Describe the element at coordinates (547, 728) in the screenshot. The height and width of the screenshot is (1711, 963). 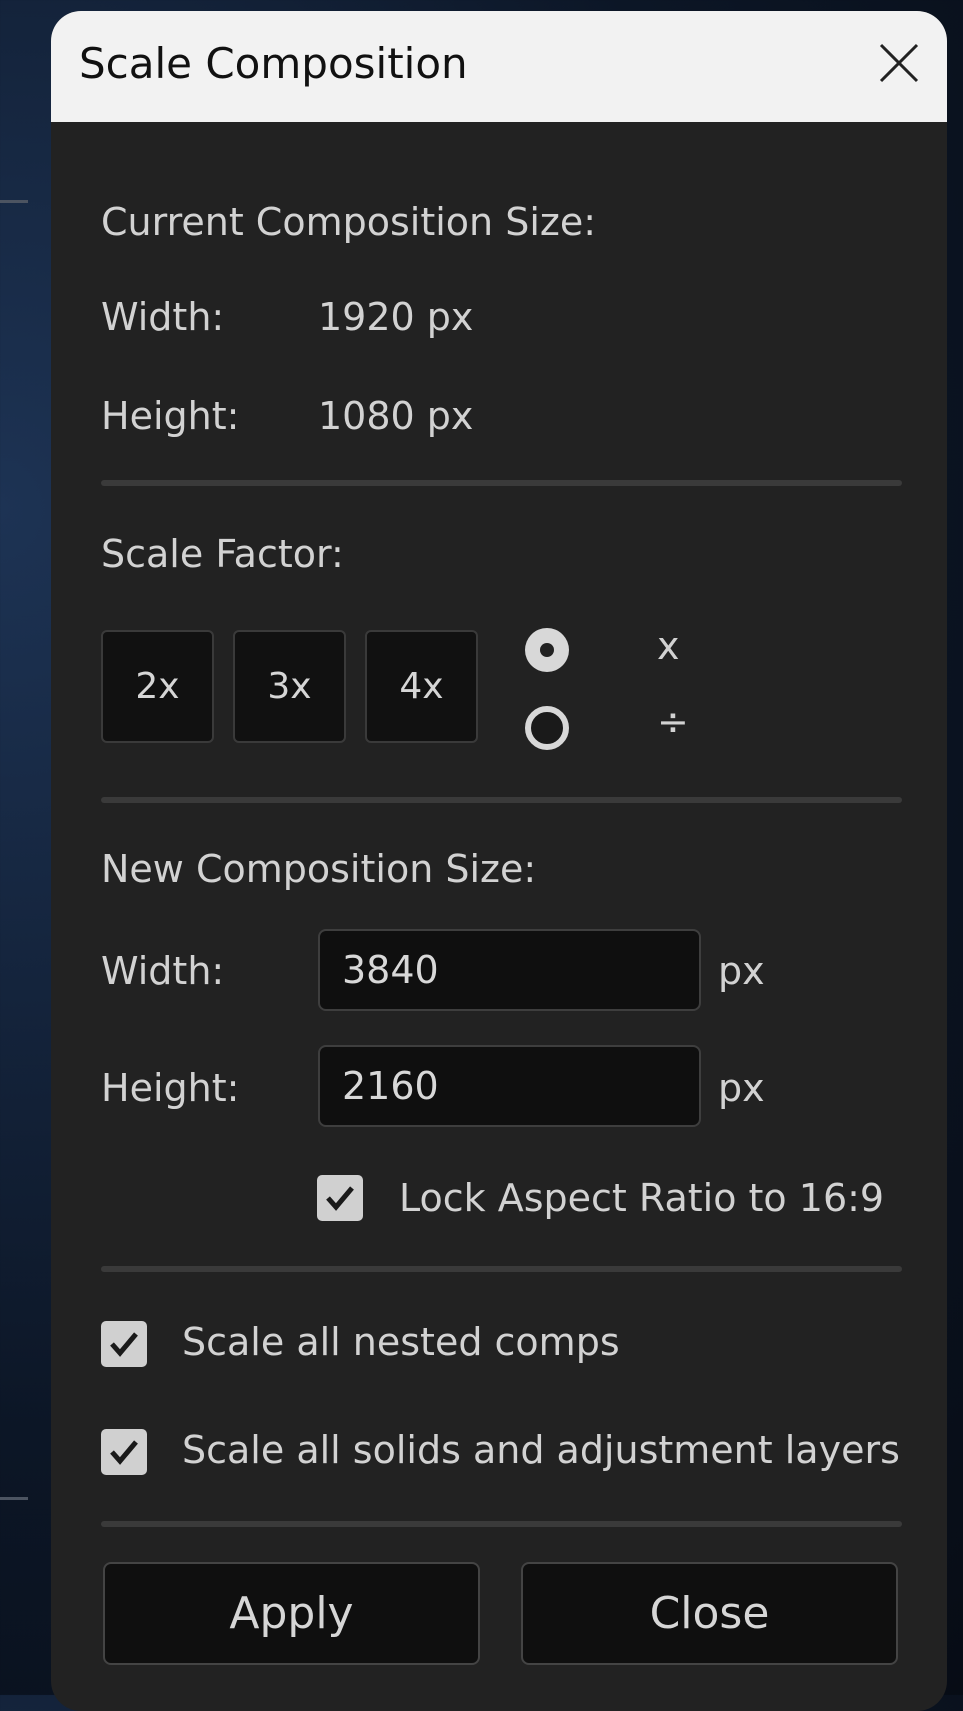
I see `divide-radio` at that location.